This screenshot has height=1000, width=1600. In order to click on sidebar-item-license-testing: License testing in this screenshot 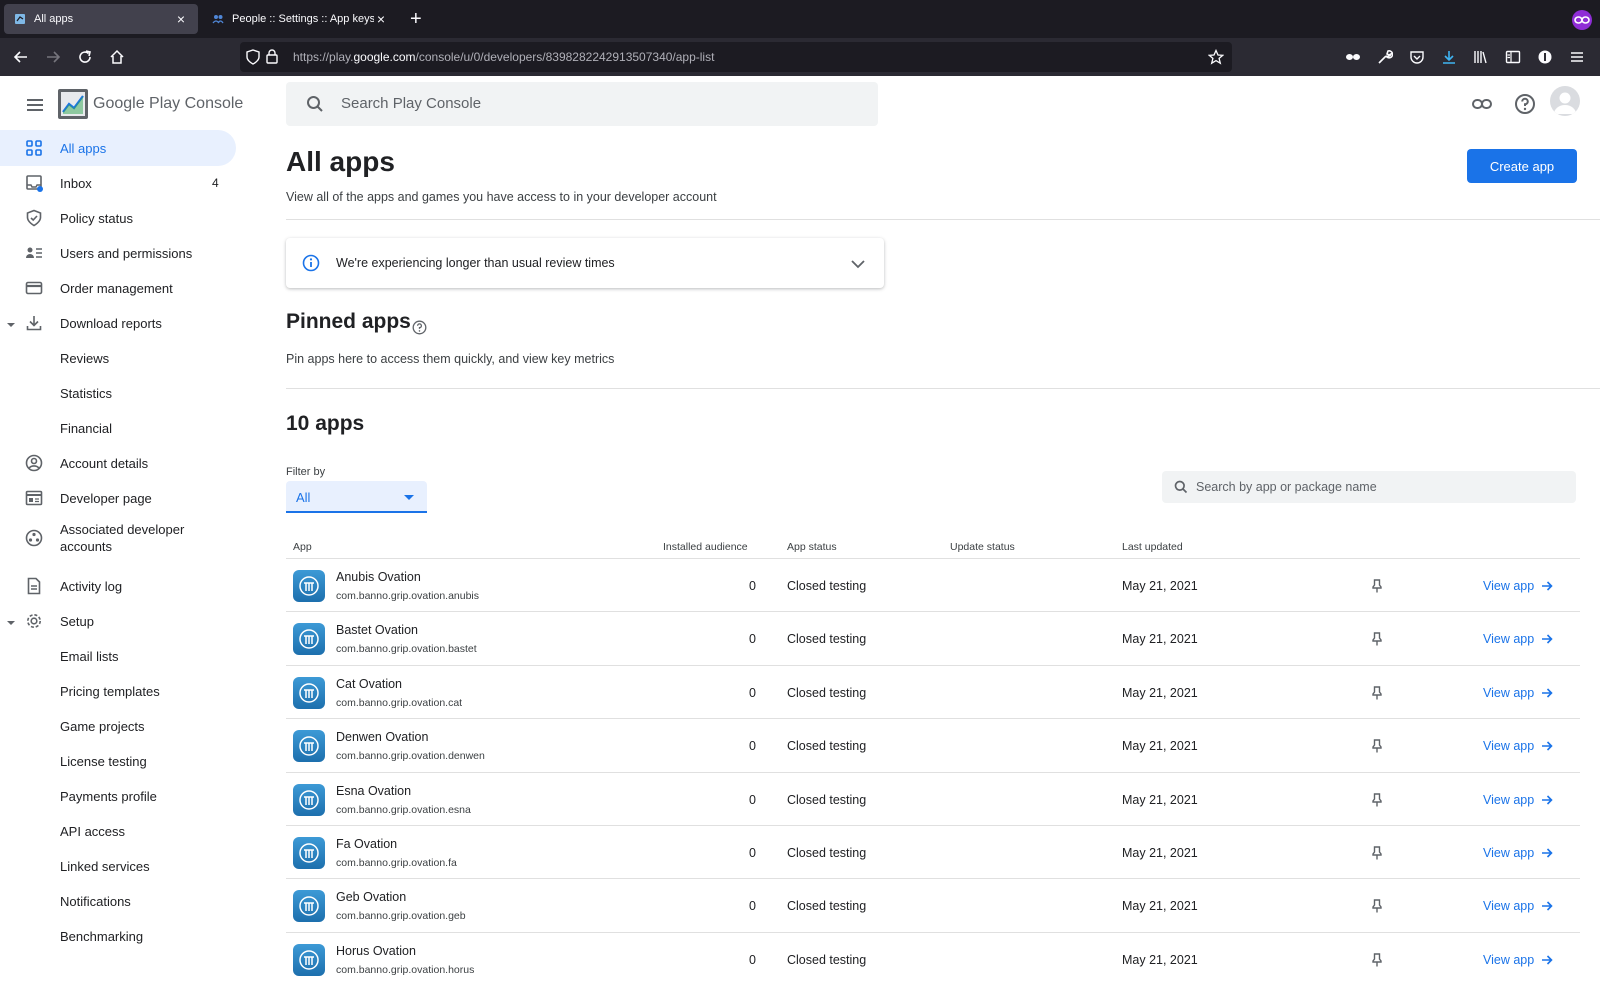, I will do `click(118, 761)`.